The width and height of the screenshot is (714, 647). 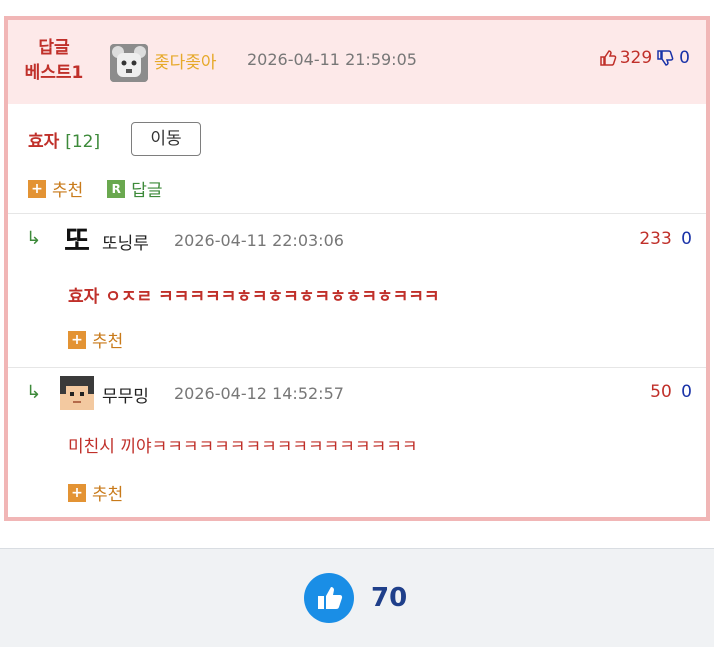 I want to click on reply-votes: 233 0, so click(x=665, y=239).